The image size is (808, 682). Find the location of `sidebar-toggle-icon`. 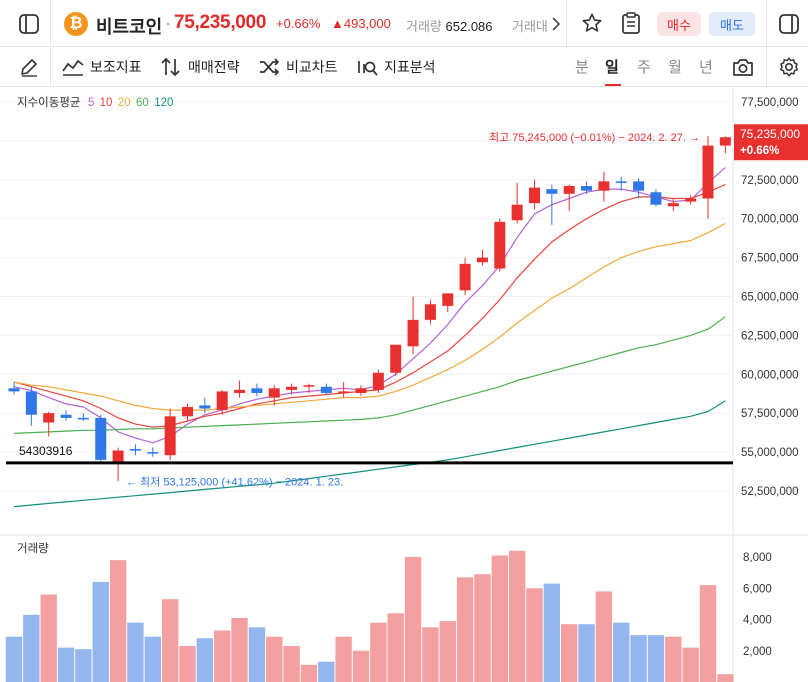

sidebar-toggle-icon is located at coordinates (29, 24).